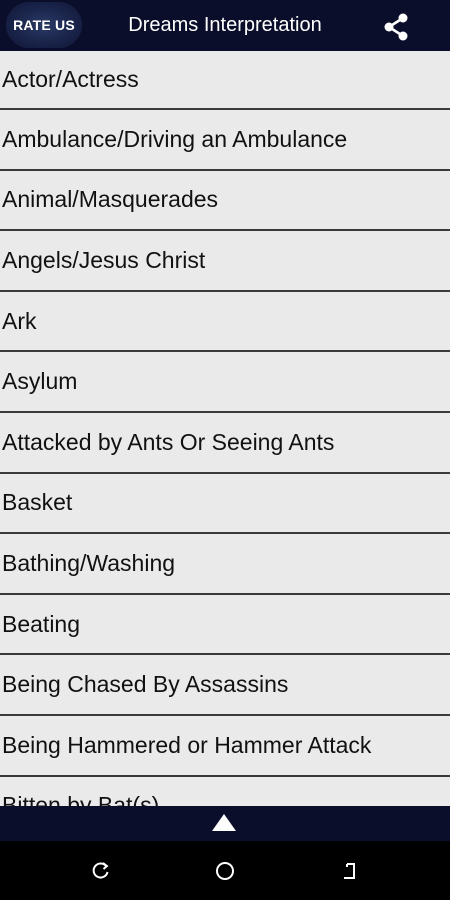 Image resolution: width=450 pixels, height=900 pixels. I want to click on list-item: Bathing/Washing, so click(225, 564).